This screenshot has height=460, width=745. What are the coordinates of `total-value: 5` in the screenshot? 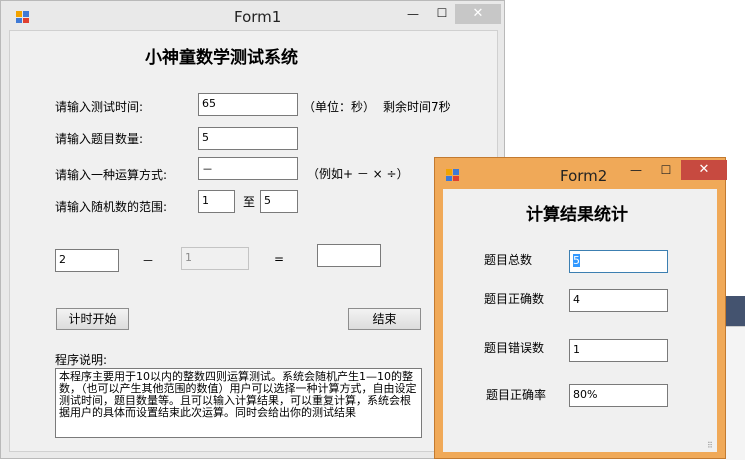 It's located at (576, 260).